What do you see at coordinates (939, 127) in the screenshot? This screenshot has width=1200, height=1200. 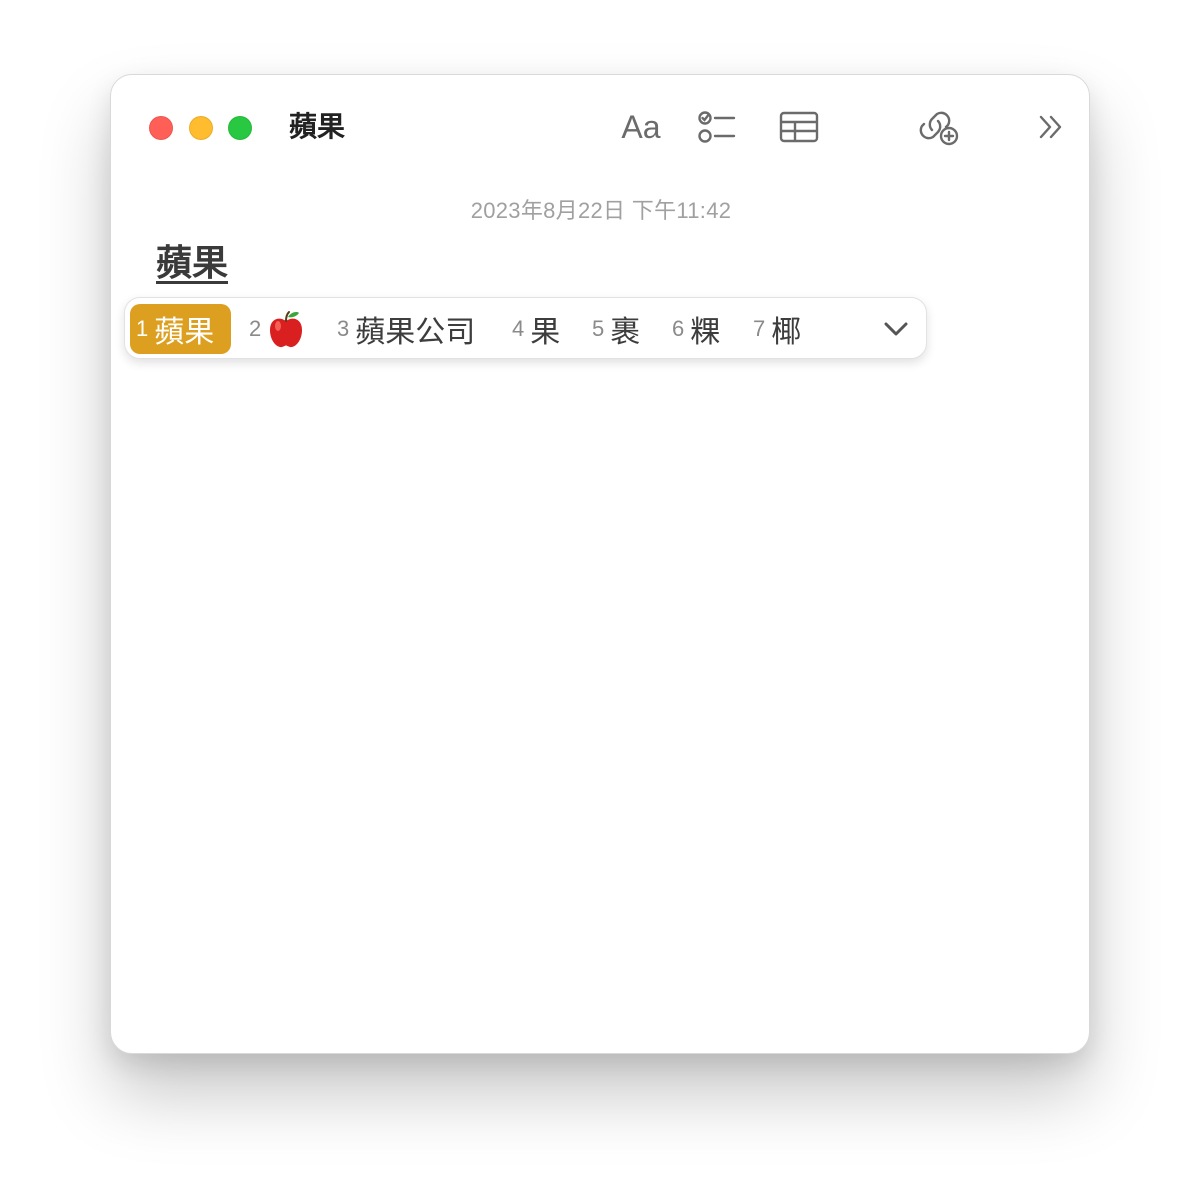 I see `collaborate-add-icon` at bounding box center [939, 127].